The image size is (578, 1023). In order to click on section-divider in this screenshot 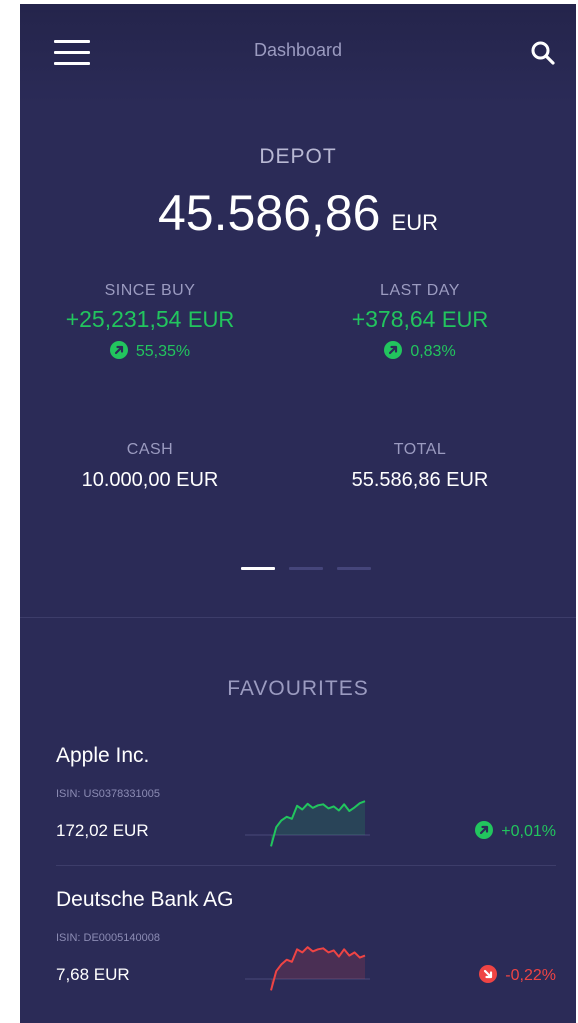, I will do `click(298, 617)`.